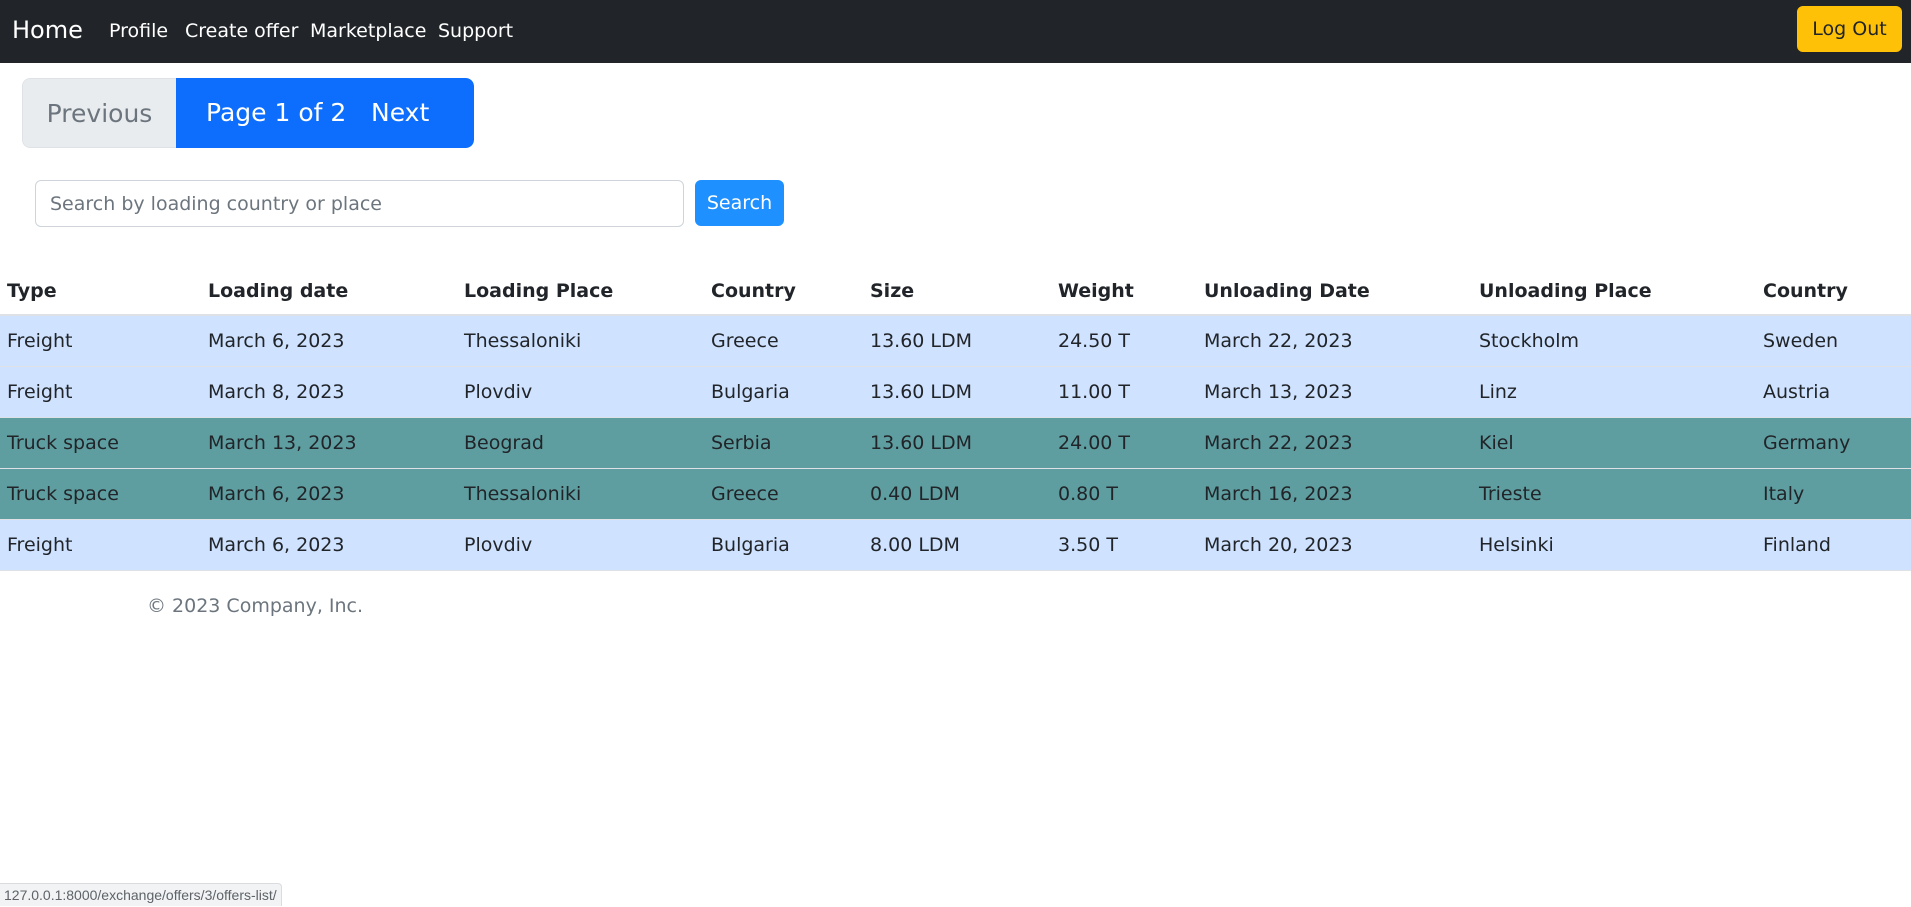 This screenshot has width=1911, height=907. What do you see at coordinates (1096, 291) in the screenshot?
I see `header-weight: Weight` at bounding box center [1096, 291].